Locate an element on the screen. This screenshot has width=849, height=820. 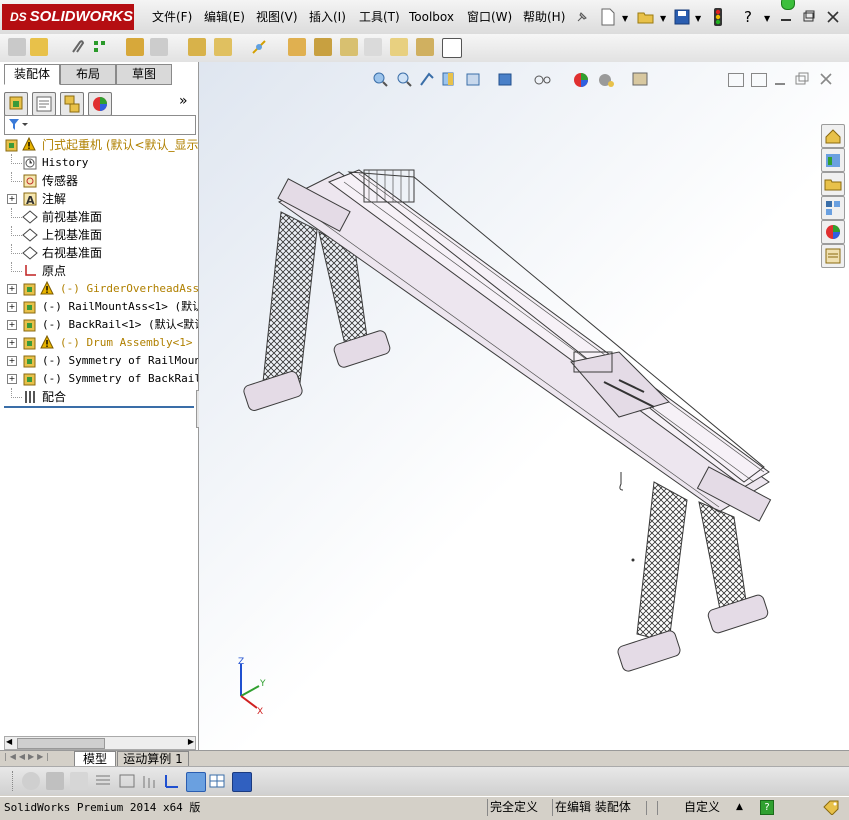
menu-file: 文件(F) is located at coordinates (172, 17).